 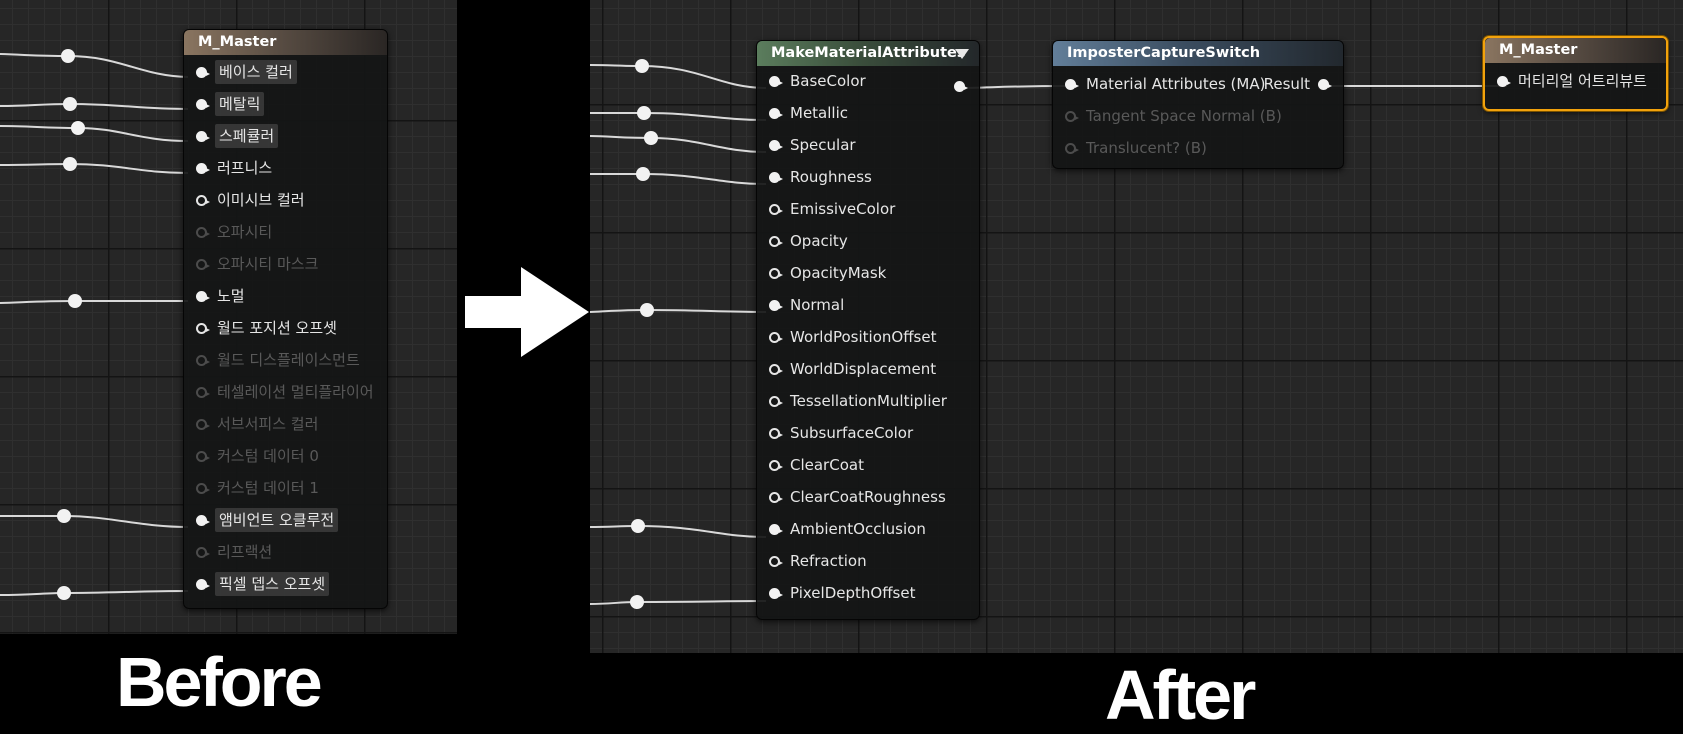 What do you see at coordinates (1136, 148) in the screenshot?
I see `input-pin: Translucent? (B)` at bounding box center [1136, 148].